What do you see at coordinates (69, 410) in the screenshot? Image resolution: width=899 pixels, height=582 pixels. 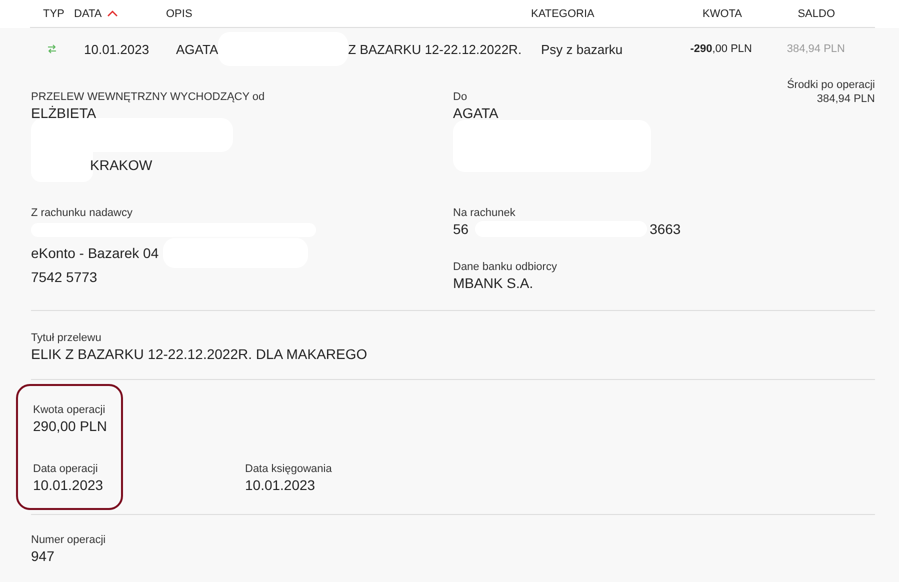 I see `field-label: Kwota operacji` at bounding box center [69, 410].